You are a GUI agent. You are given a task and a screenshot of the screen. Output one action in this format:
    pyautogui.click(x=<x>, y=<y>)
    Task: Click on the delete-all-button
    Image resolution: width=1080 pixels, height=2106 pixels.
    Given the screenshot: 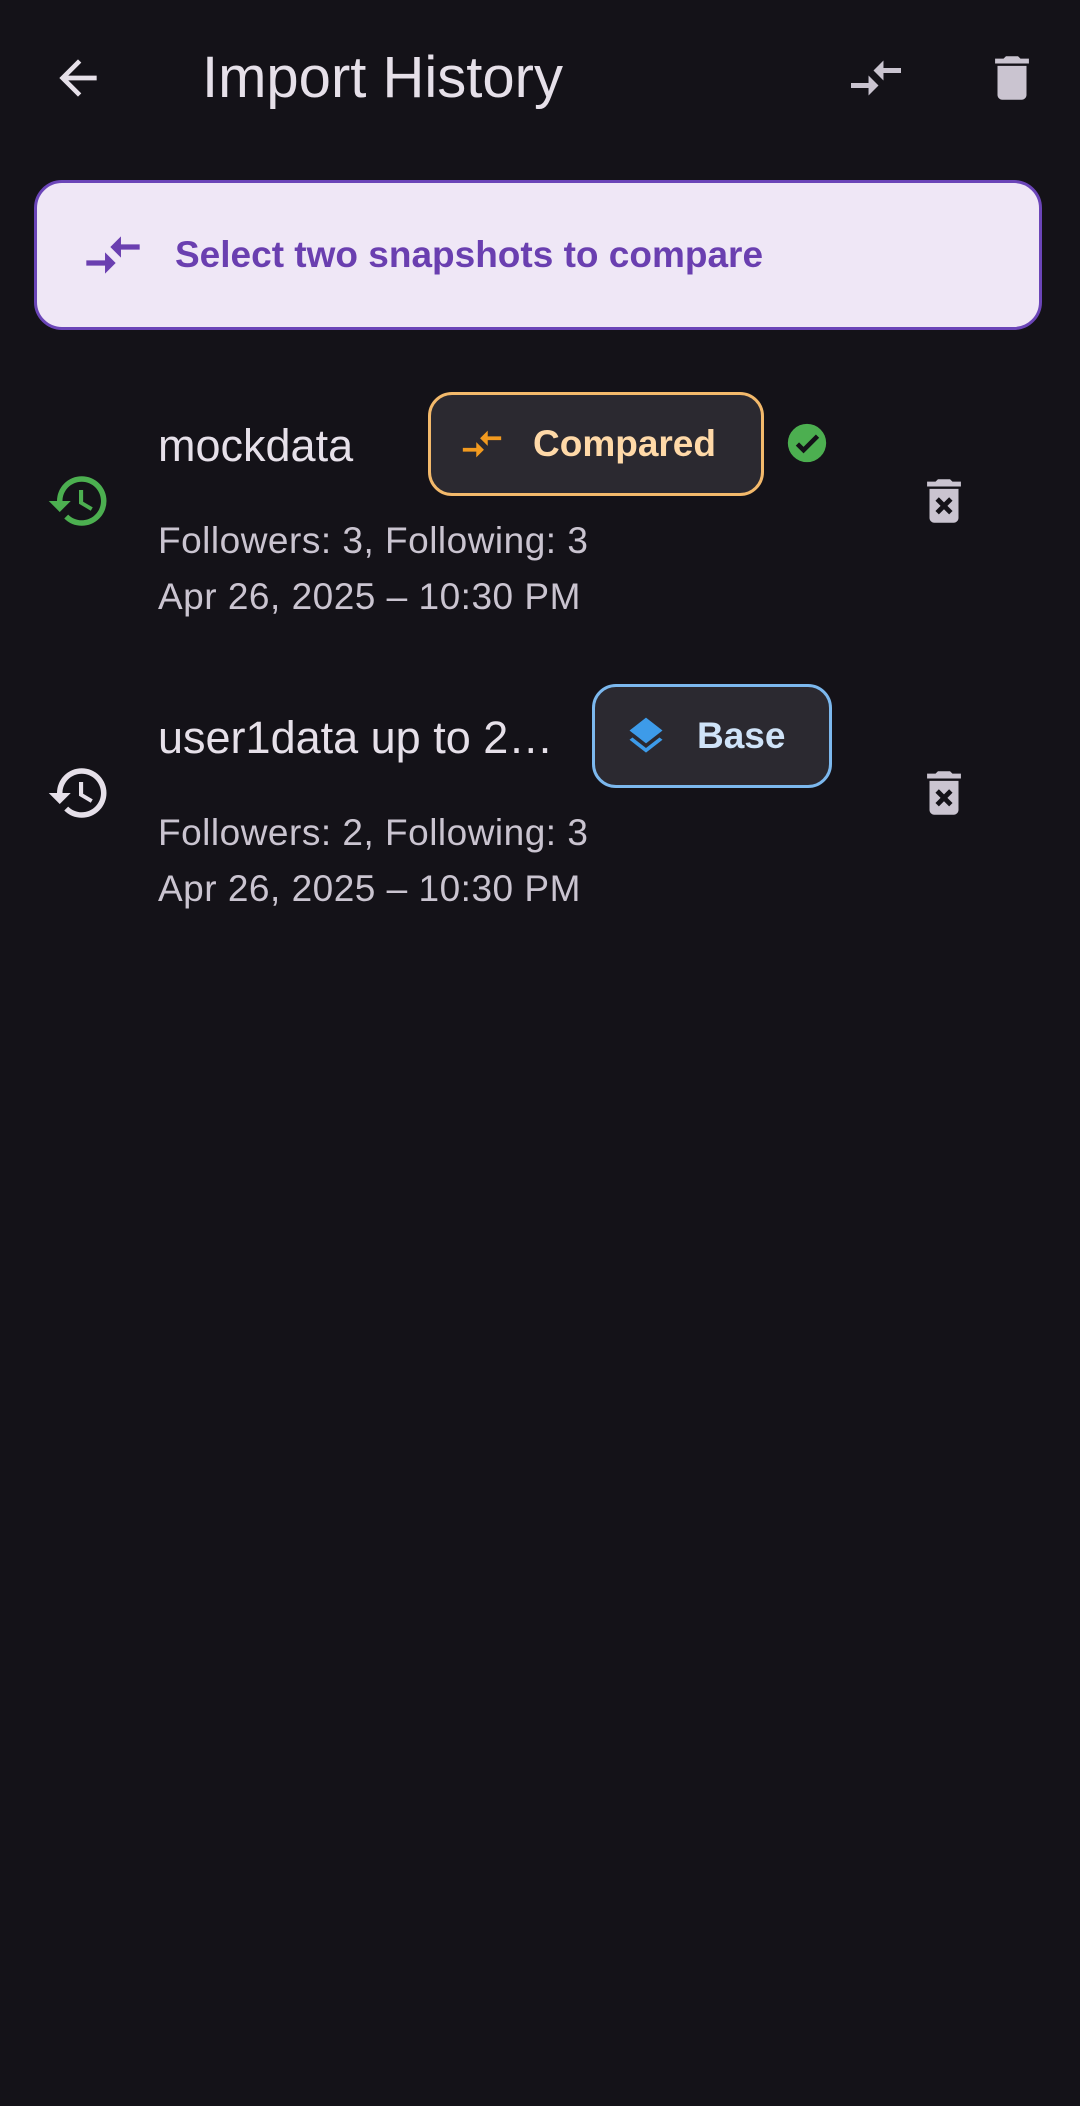 What is the action you would take?
    pyautogui.click(x=1012, y=78)
    